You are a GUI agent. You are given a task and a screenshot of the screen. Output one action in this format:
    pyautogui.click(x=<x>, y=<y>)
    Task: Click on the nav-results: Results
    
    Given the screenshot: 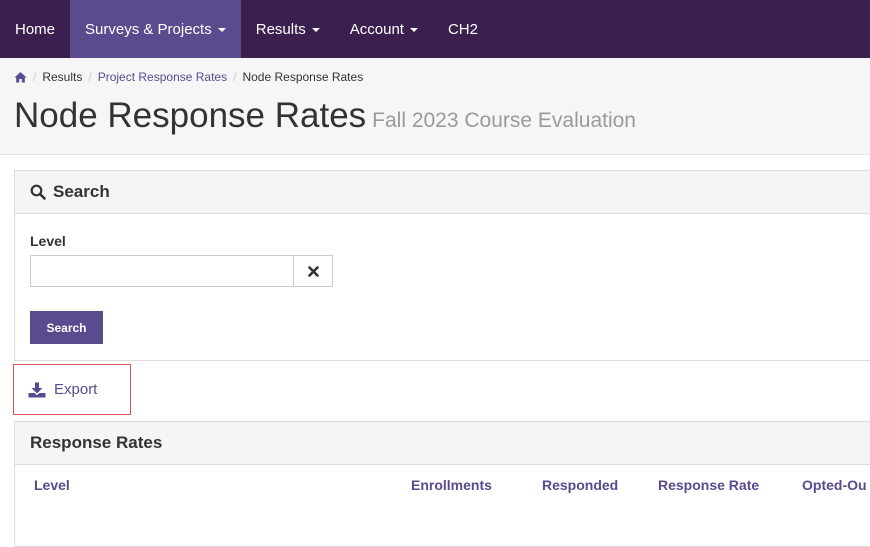 What is the action you would take?
    pyautogui.click(x=288, y=29)
    